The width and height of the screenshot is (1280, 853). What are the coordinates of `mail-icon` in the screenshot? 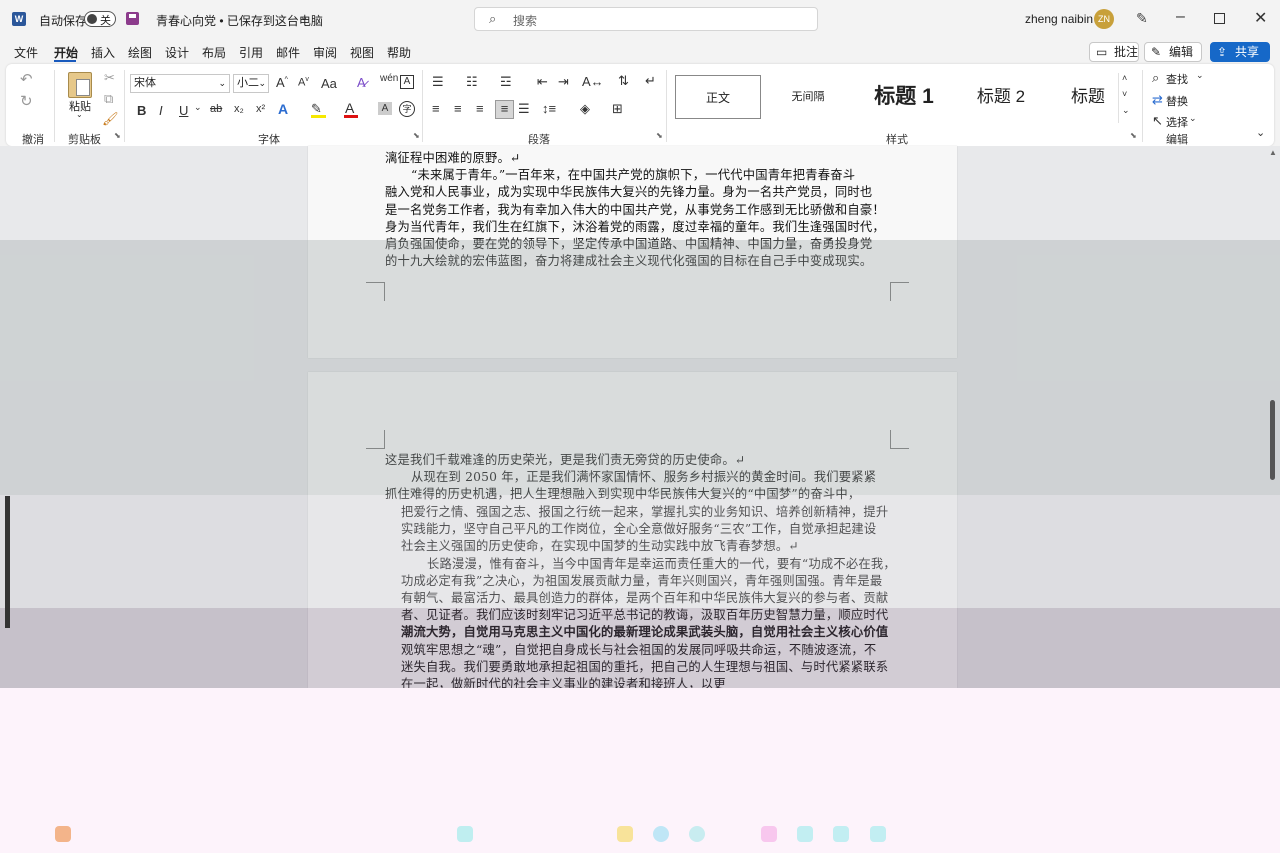 It's located at (805, 834).